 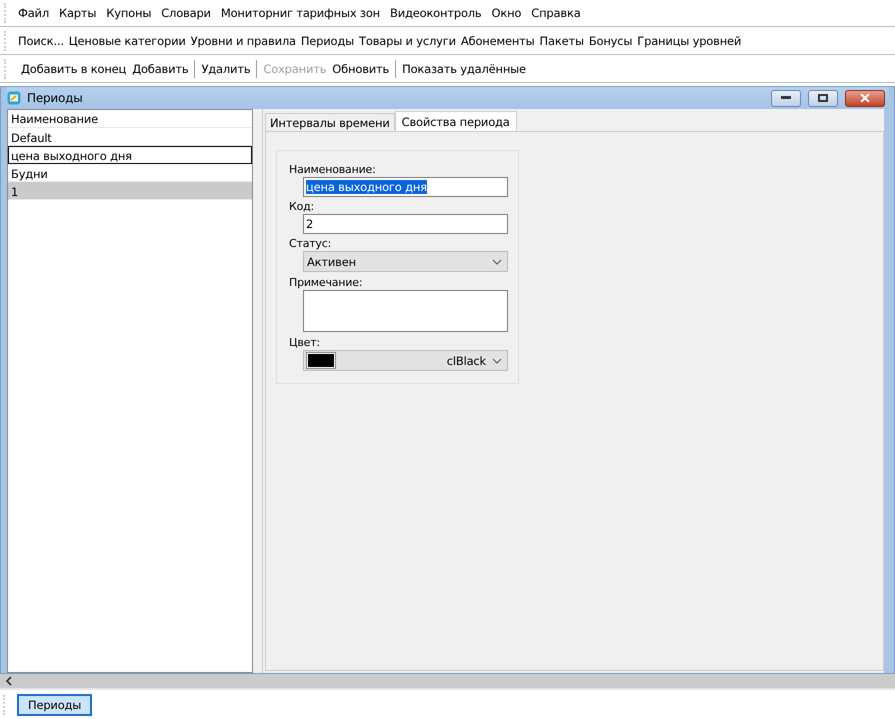 I want to click on toolbar-item: Товары и услуги, so click(x=407, y=41).